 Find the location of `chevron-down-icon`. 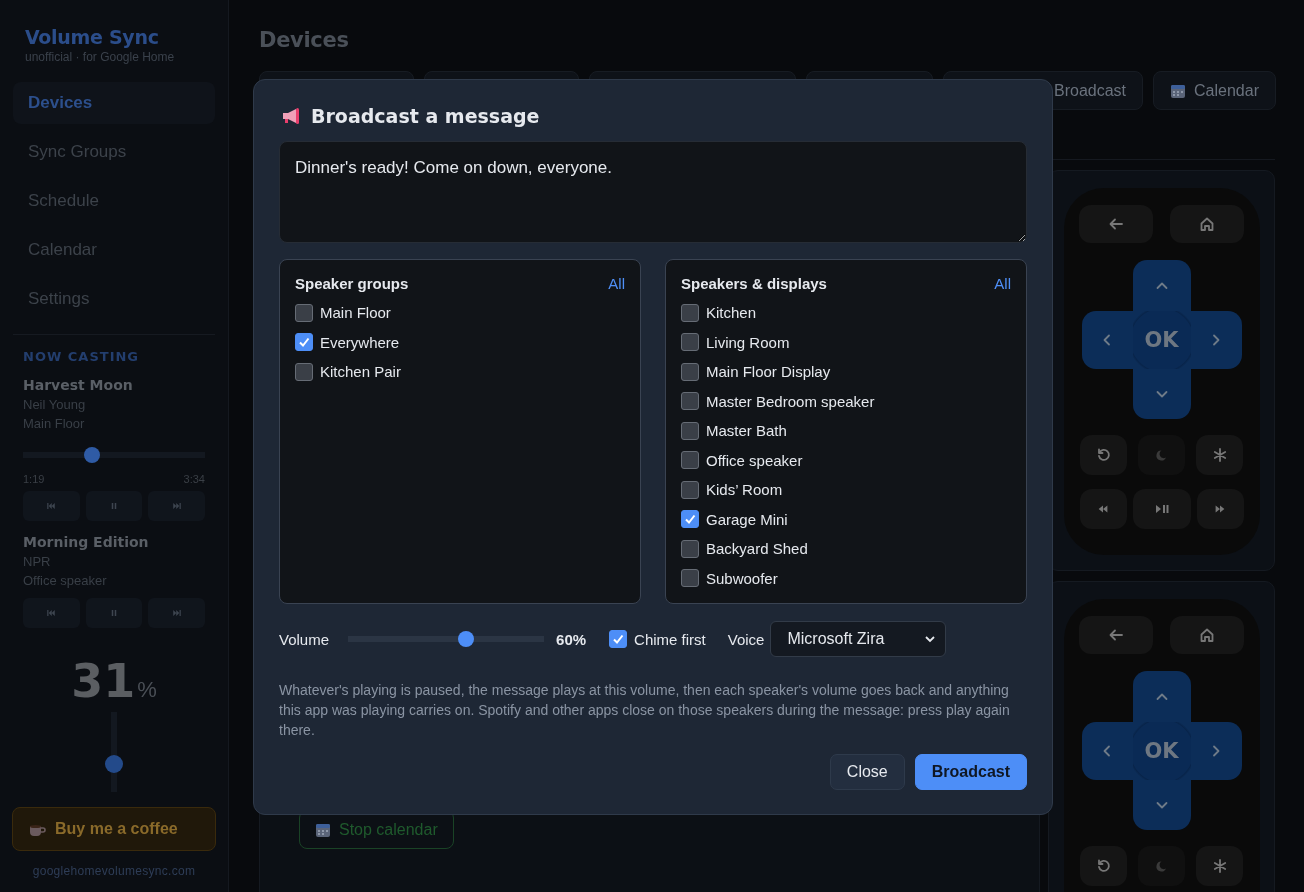

chevron-down-icon is located at coordinates (930, 639).